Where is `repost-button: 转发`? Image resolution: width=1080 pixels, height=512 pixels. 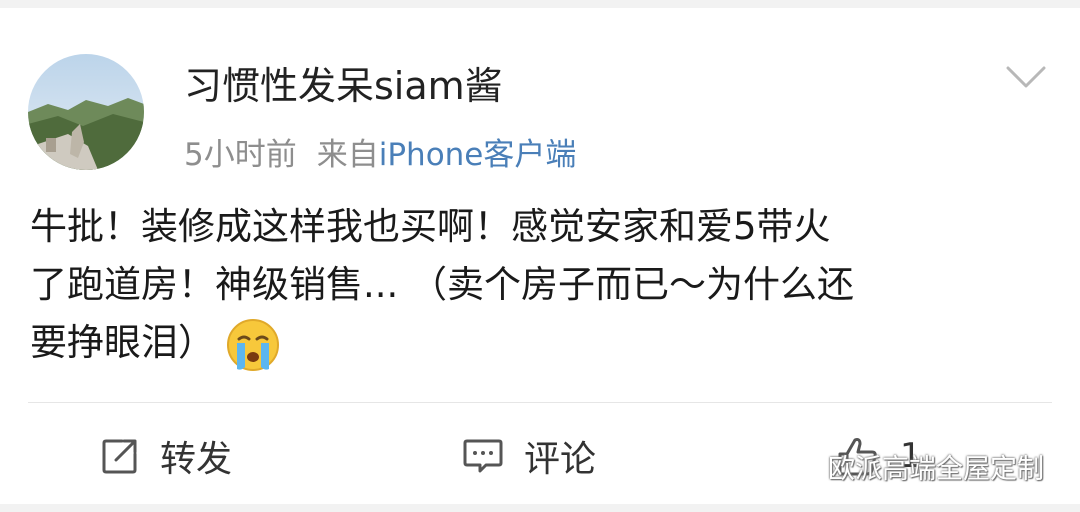
repost-button: 转发 is located at coordinates (166, 456).